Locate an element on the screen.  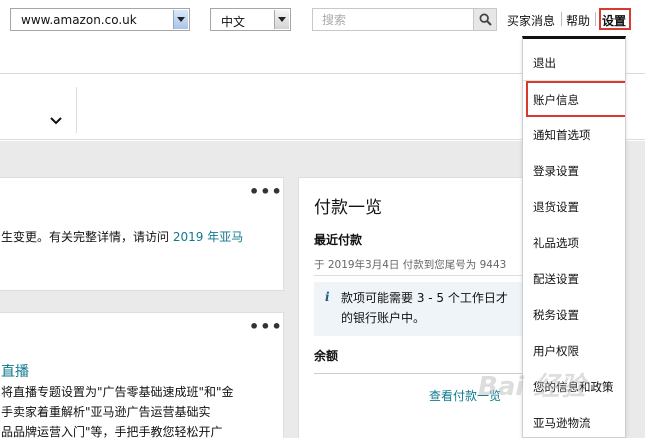
menu-item-label: 税务设置 is located at coordinates (556, 315).